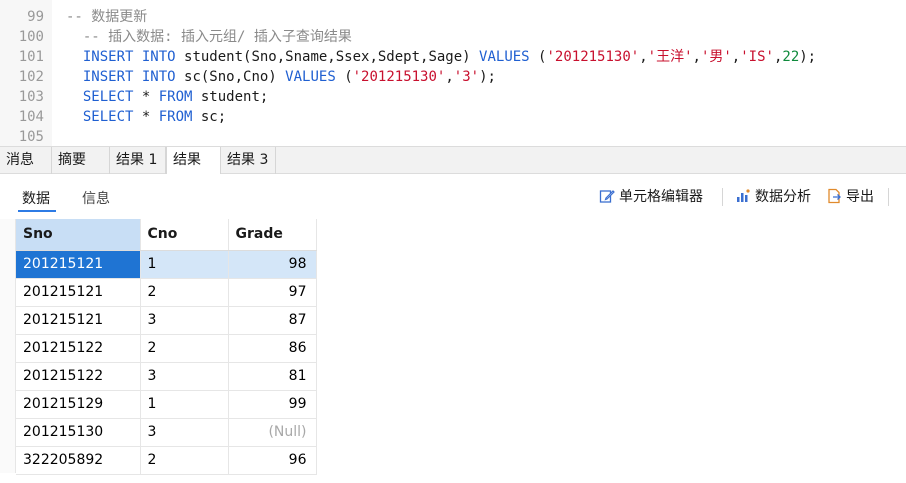 The image size is (906, 483). I want to click on tab-result-1: 结果 1, so click(138, 160).